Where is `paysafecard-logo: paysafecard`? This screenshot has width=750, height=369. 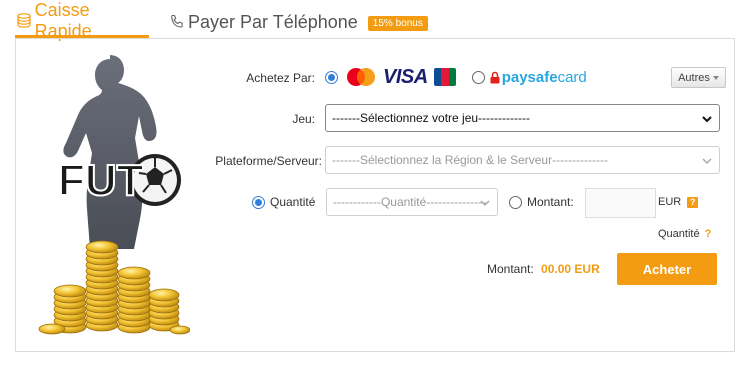 paysafecard-logo: paysafecard is located at coordinates (544, 77).